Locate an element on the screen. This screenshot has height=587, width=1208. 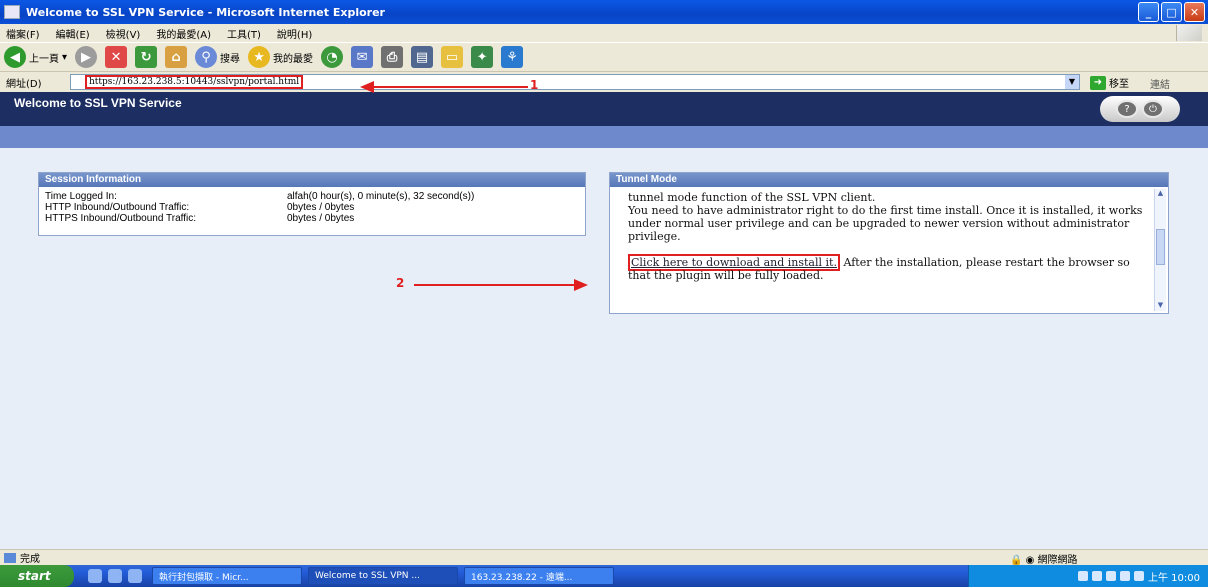
annotation-number-2: 2 is located at coordinates (400, 283).